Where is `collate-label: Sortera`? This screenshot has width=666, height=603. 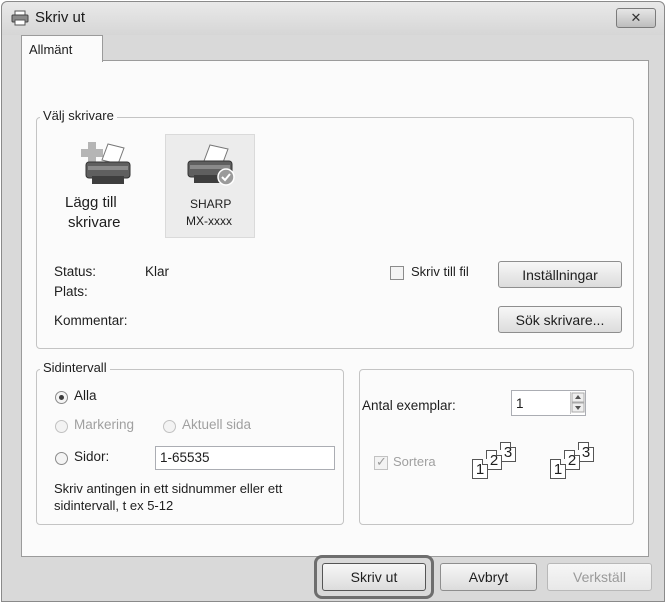 collate-label: Sortera is located at coordinates (414, 461).